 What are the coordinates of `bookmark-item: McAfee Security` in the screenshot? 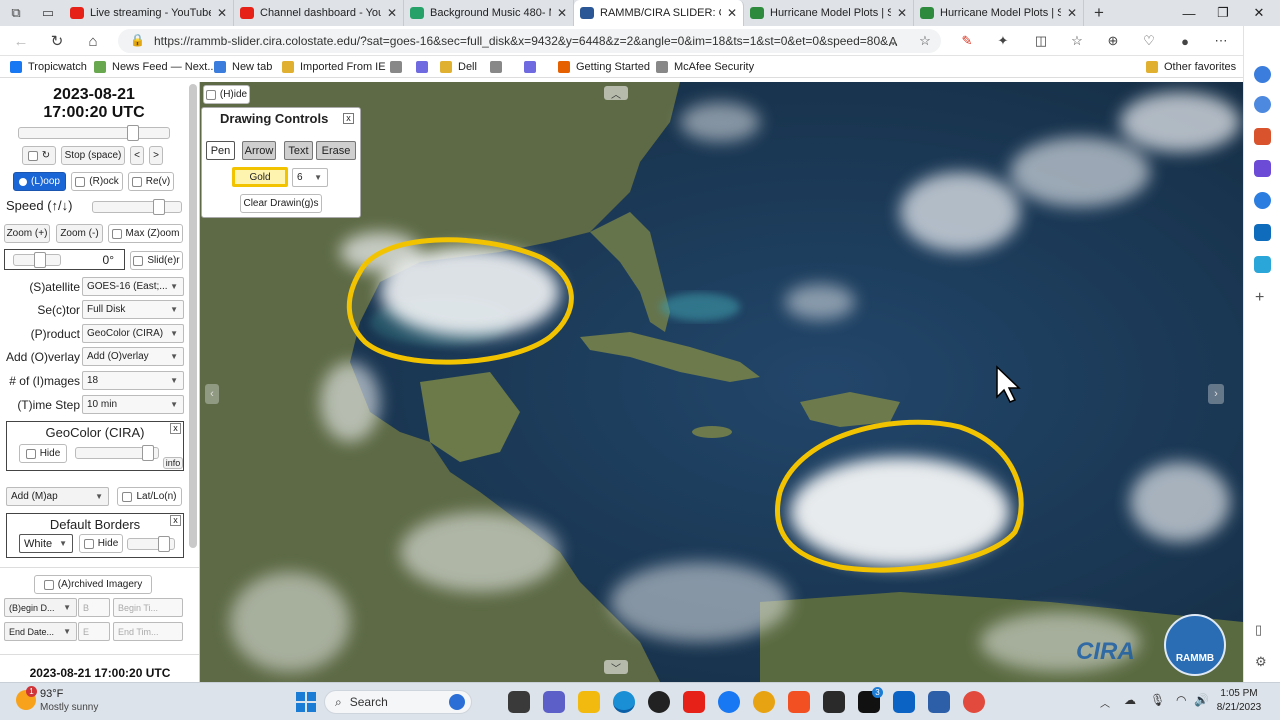 It's located at (705, 67).